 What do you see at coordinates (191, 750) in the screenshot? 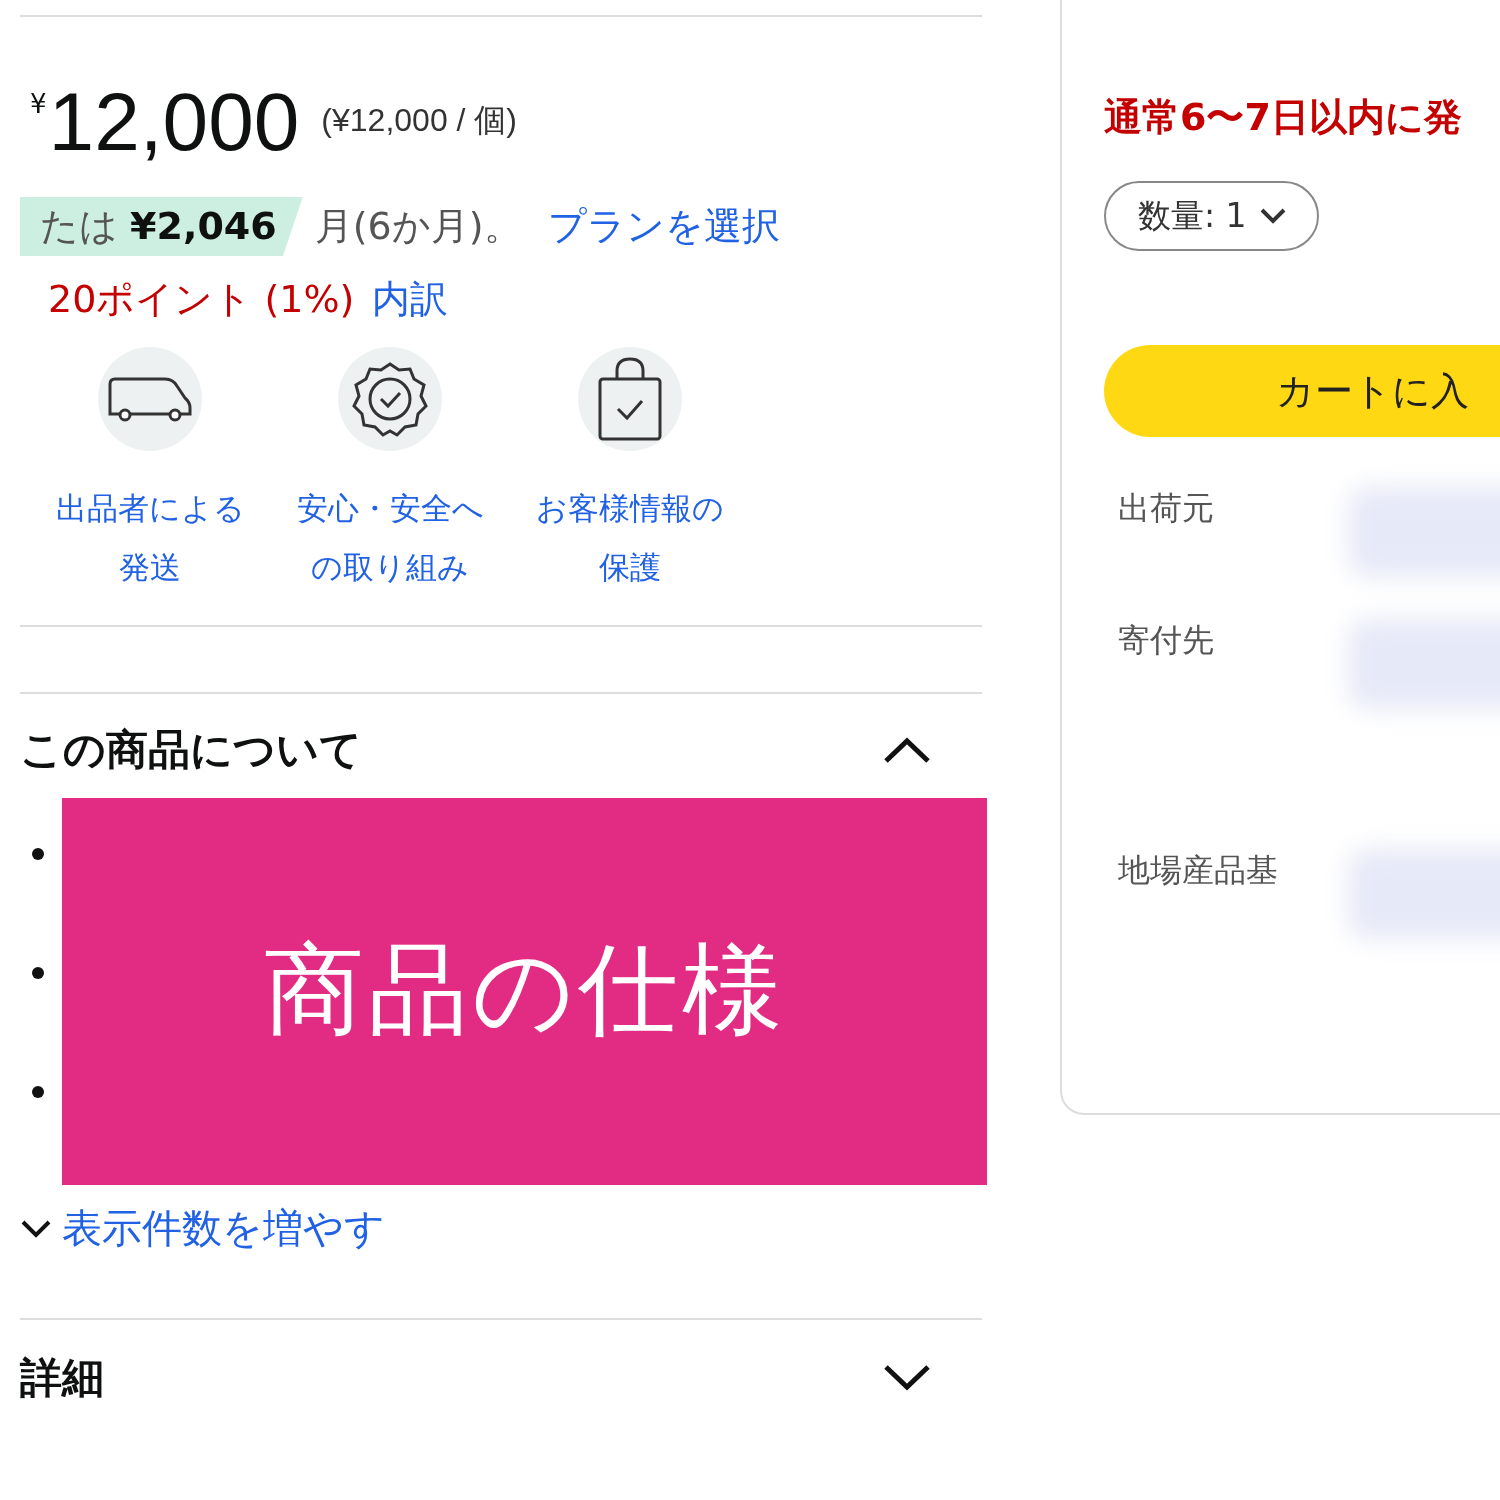
I see `section-title: この商品について` at bounding box center [191, 750].